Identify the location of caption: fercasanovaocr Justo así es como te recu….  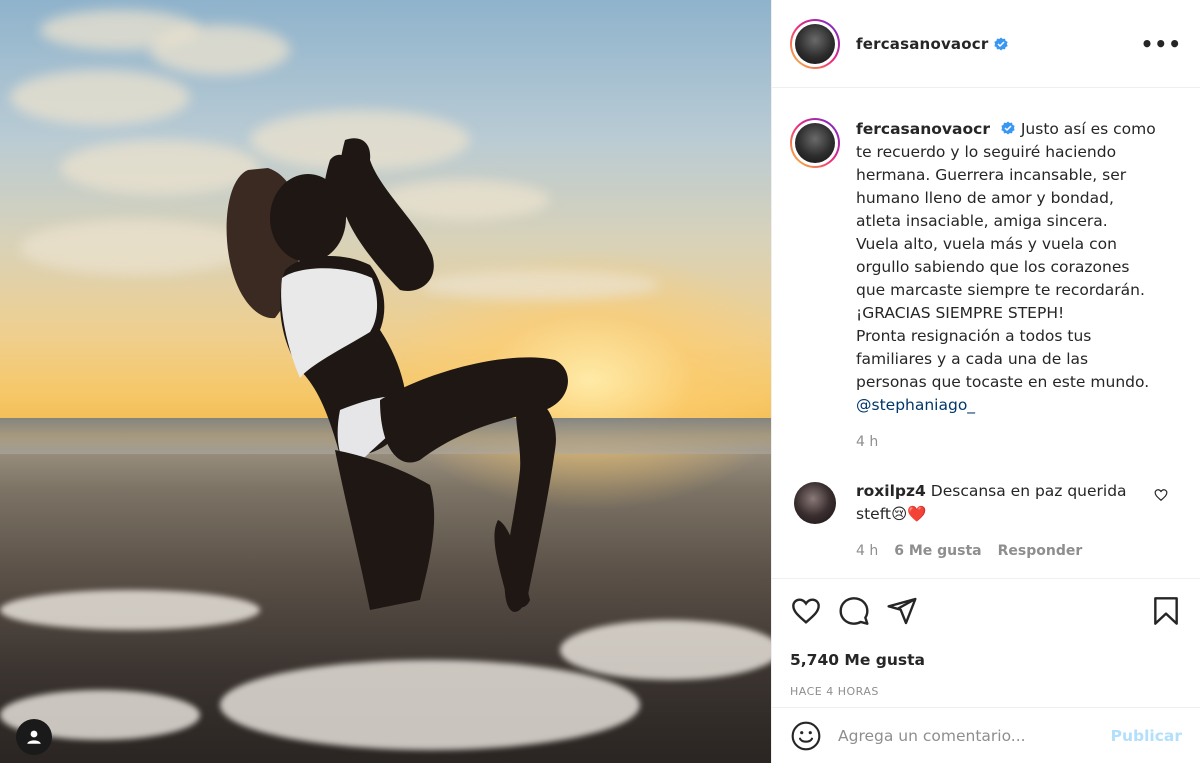
(986, 286).